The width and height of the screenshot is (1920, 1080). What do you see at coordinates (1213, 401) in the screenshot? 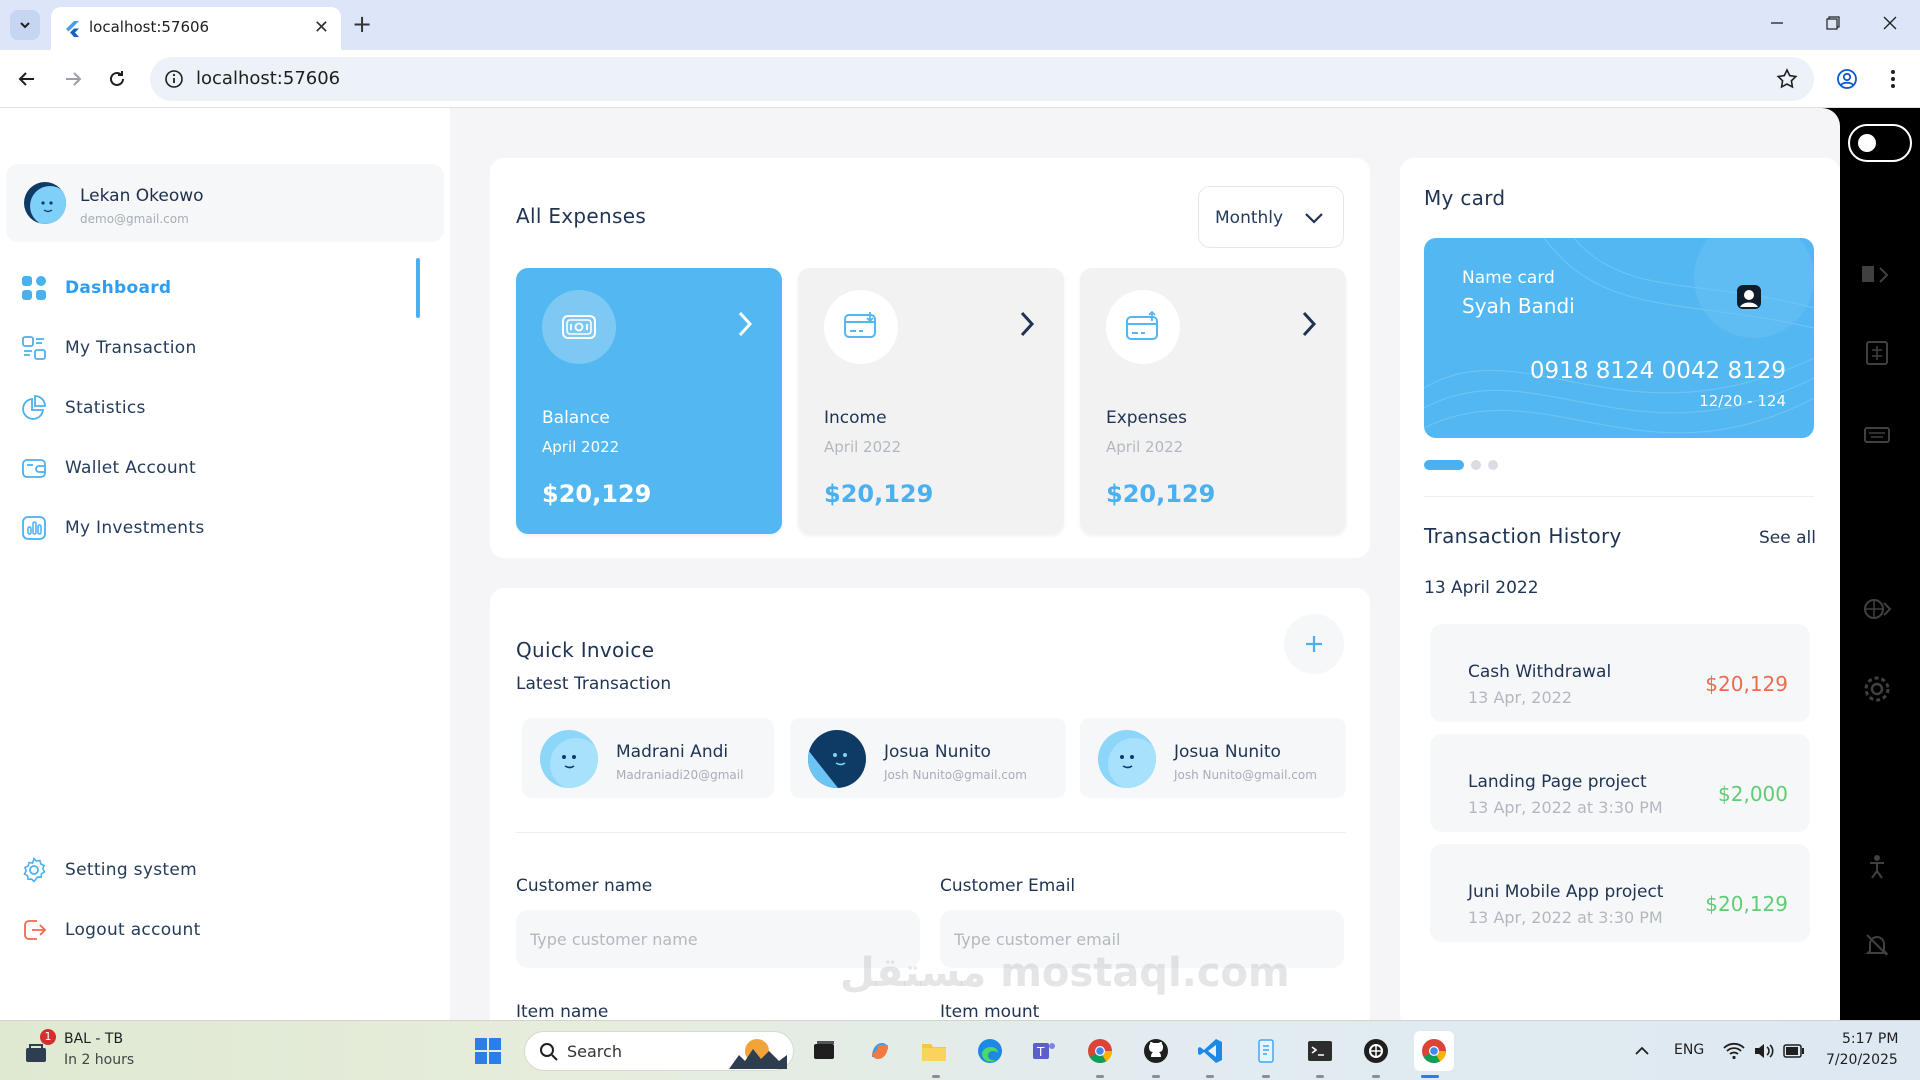
I see `expenses-card: Expenses April 2022 $20,129` at bounding box center [1213, 401].